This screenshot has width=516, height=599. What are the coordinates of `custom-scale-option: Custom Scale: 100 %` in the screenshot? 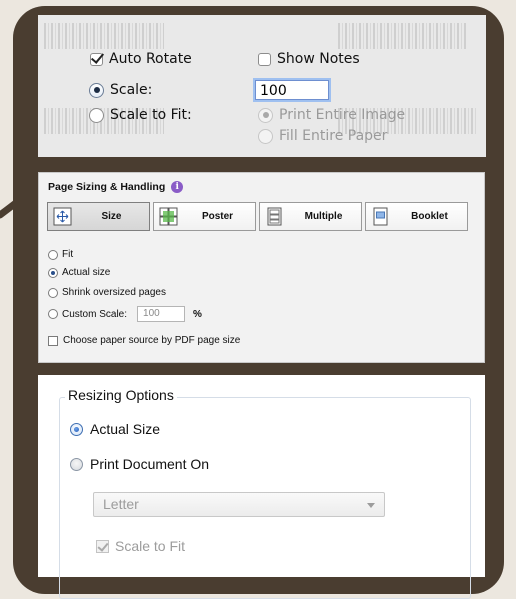 It's located at (125, 314).